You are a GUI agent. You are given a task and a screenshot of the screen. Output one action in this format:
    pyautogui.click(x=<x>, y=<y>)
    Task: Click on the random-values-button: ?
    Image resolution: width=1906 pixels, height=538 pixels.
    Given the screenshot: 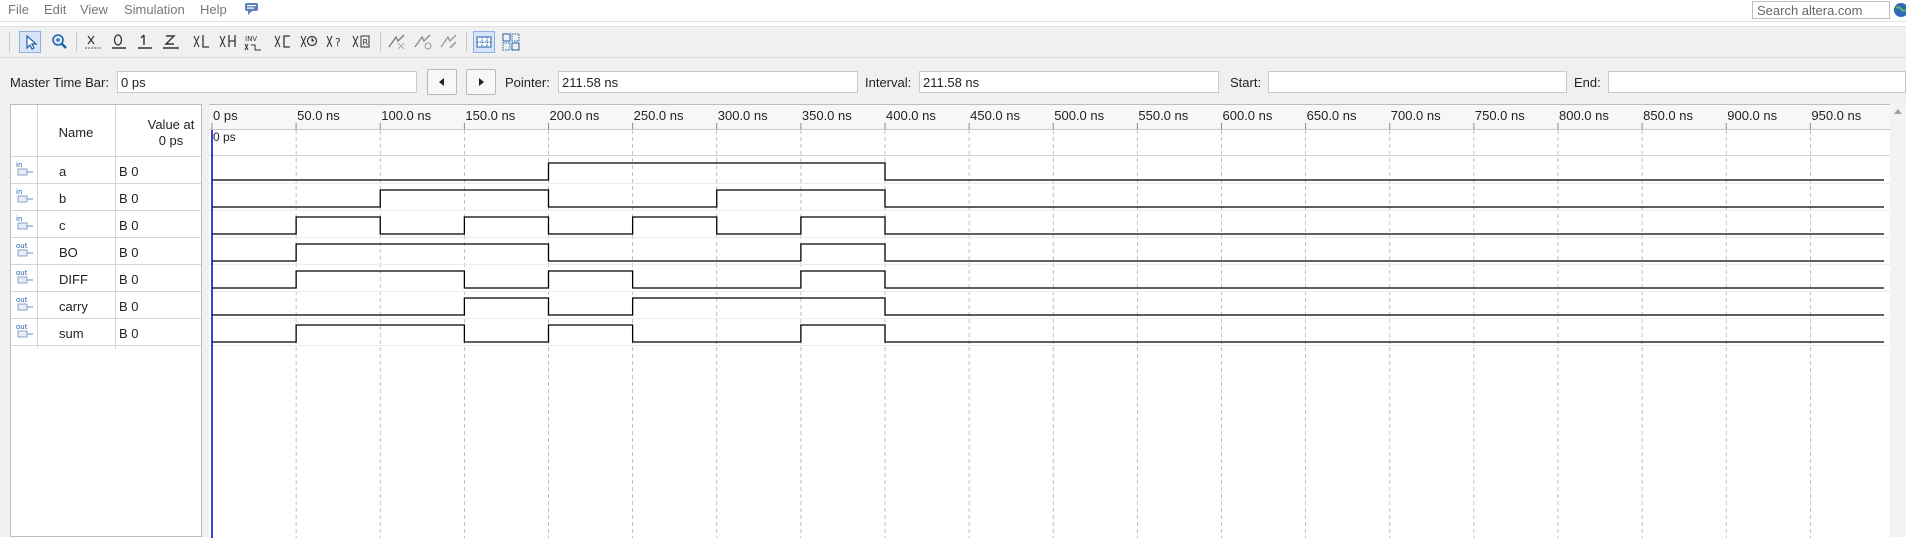 What is the action you would take?
    pyautogui.click(x=335, y=42)
    